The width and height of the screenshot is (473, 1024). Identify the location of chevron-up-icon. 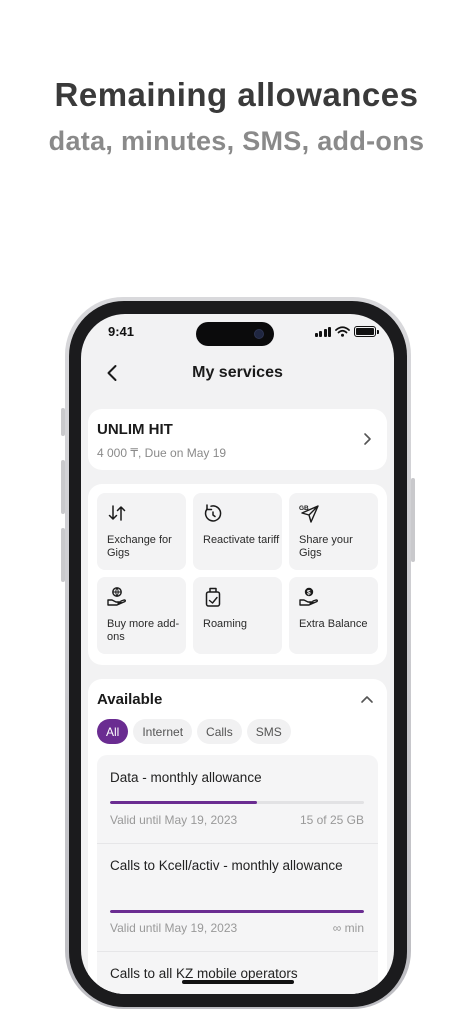
(367, 699).